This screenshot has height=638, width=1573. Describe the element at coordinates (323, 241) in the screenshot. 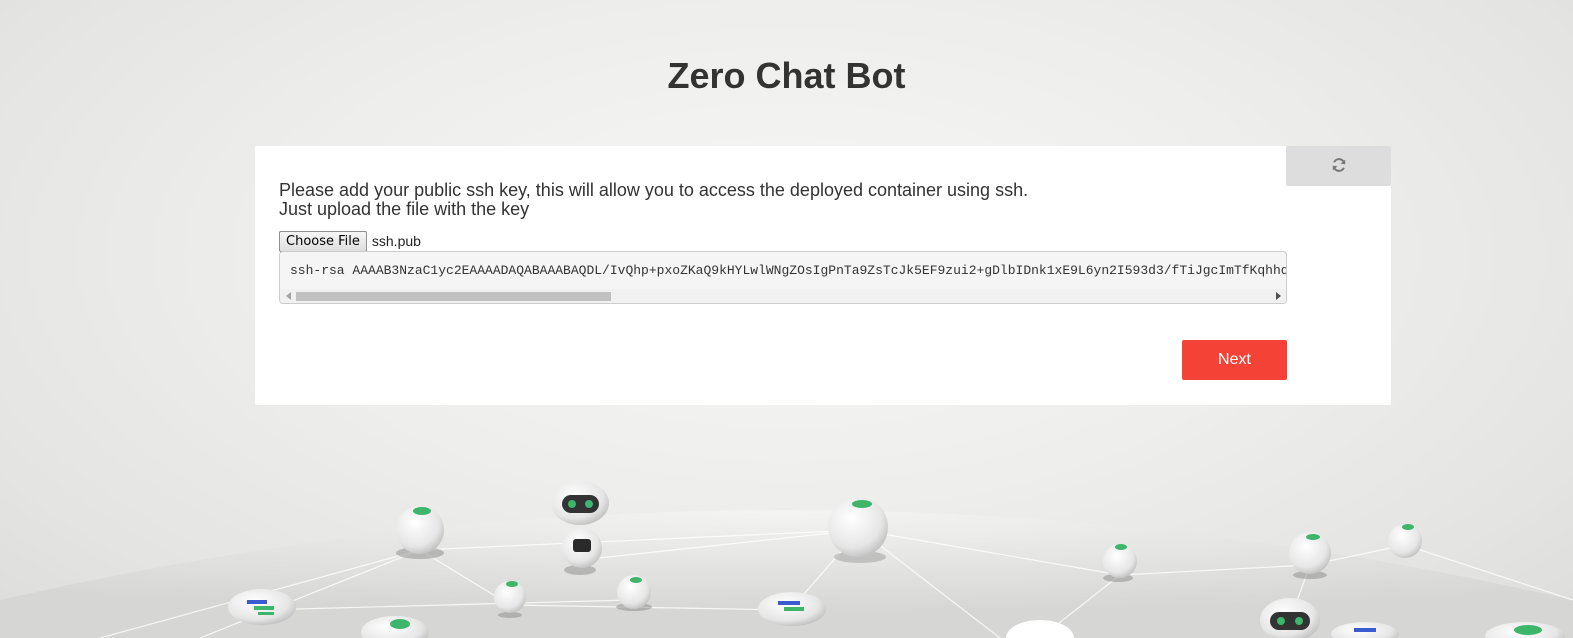

I see `choose-file-button: Choose File` at that location.